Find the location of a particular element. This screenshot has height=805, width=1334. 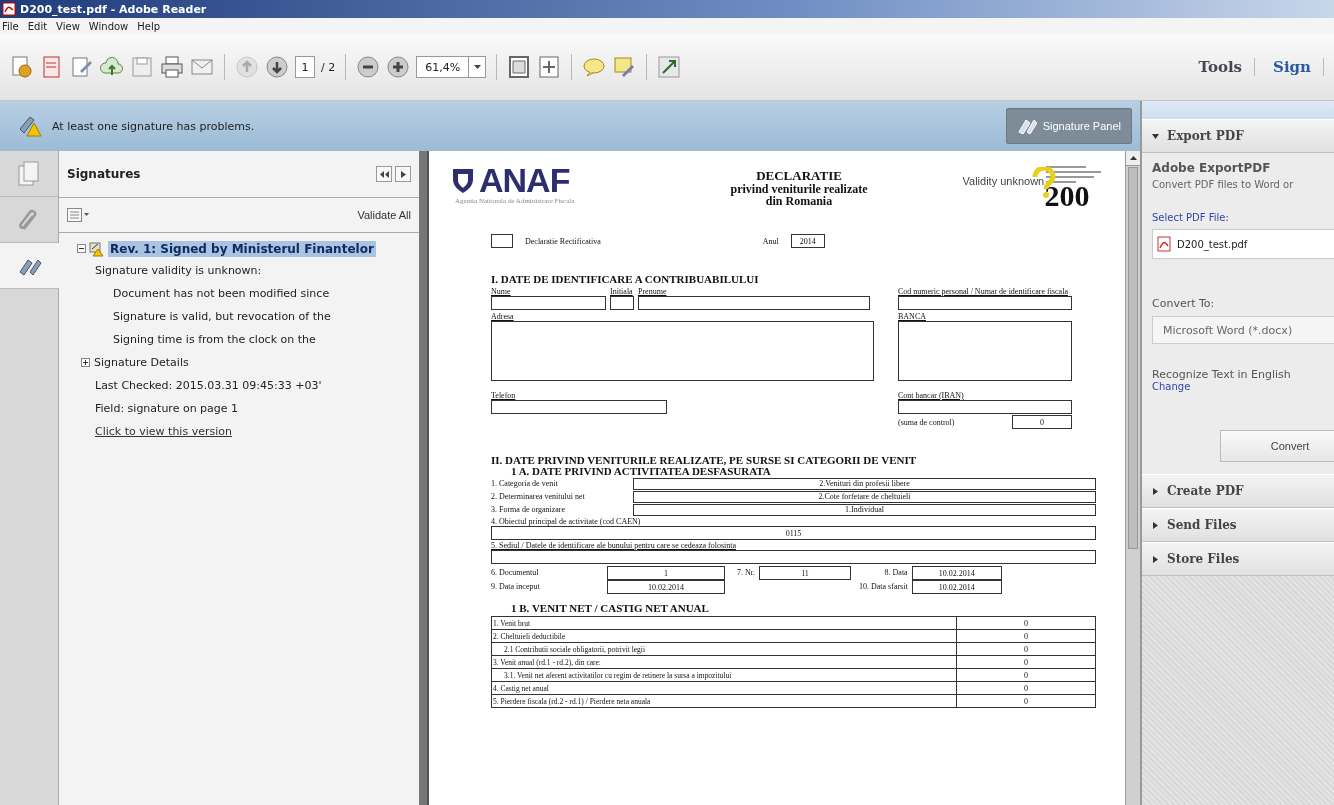

edit-document-icon is located at coordinates (82, 67).